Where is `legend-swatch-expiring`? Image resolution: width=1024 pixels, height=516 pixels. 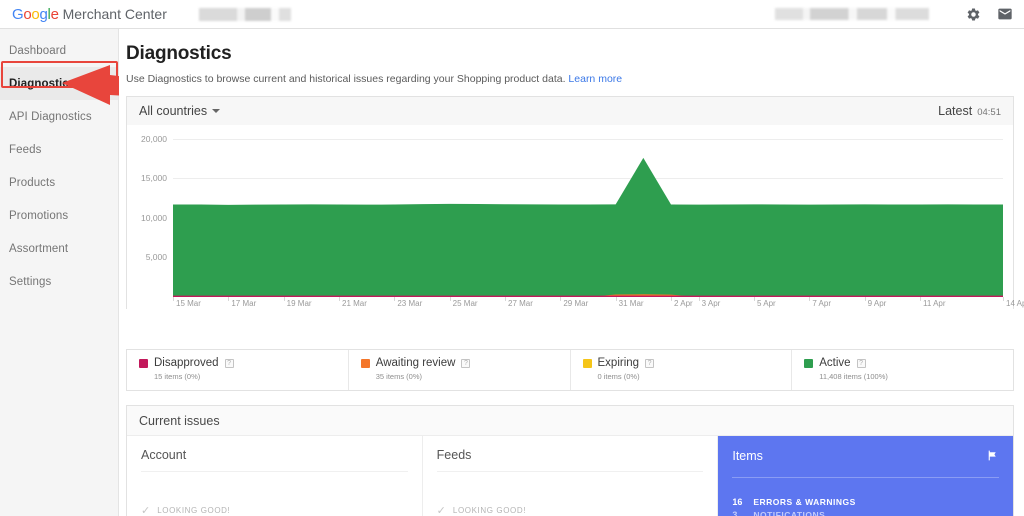
legend-swatch-expiring is located at coordinates (587, 363).